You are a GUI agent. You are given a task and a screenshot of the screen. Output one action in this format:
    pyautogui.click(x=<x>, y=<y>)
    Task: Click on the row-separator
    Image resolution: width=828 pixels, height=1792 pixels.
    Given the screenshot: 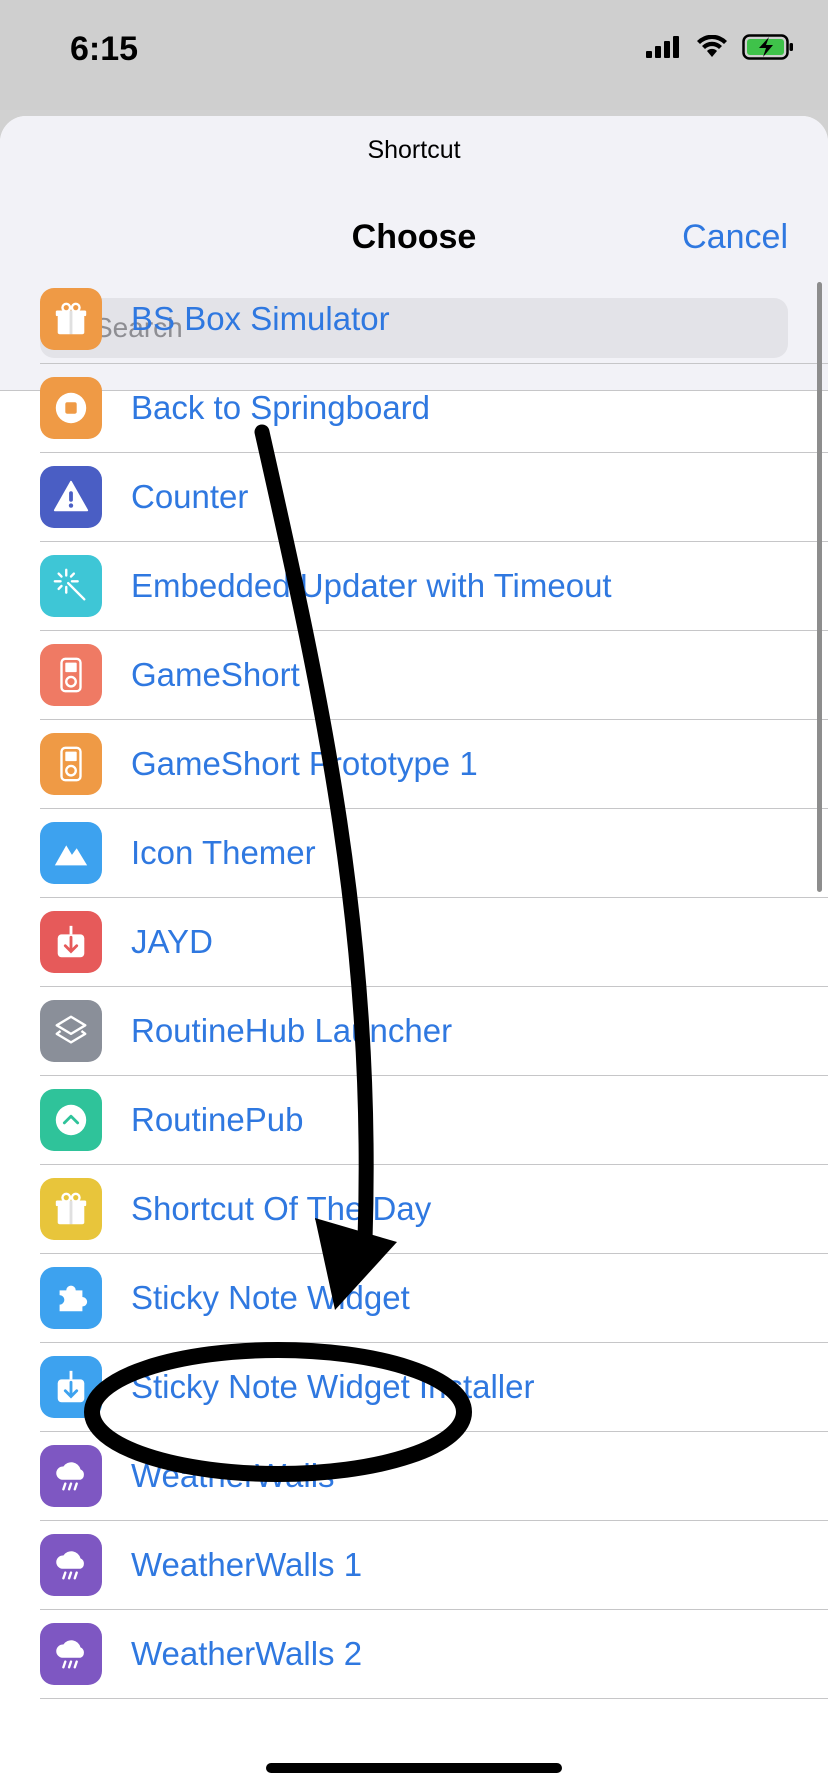 What is the action you would take?
    pyautogui.click(x=434, y=1698)
    